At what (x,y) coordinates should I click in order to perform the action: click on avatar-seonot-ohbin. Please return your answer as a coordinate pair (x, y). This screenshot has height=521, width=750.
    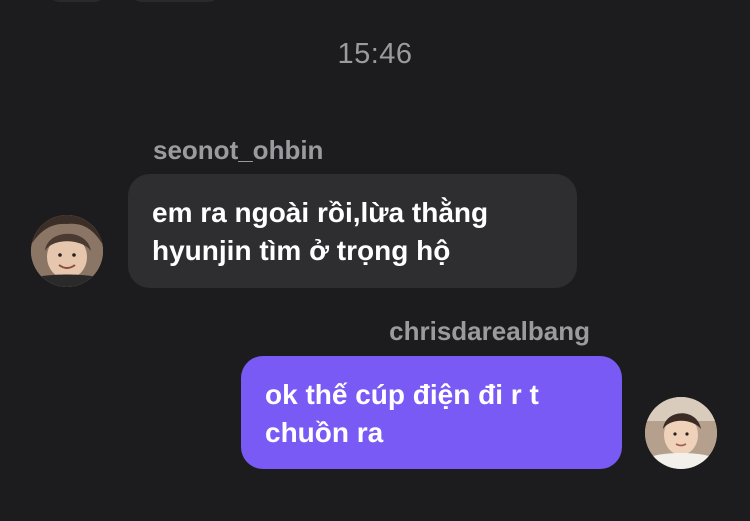
    Looking at the image, I should click on (67, 251).